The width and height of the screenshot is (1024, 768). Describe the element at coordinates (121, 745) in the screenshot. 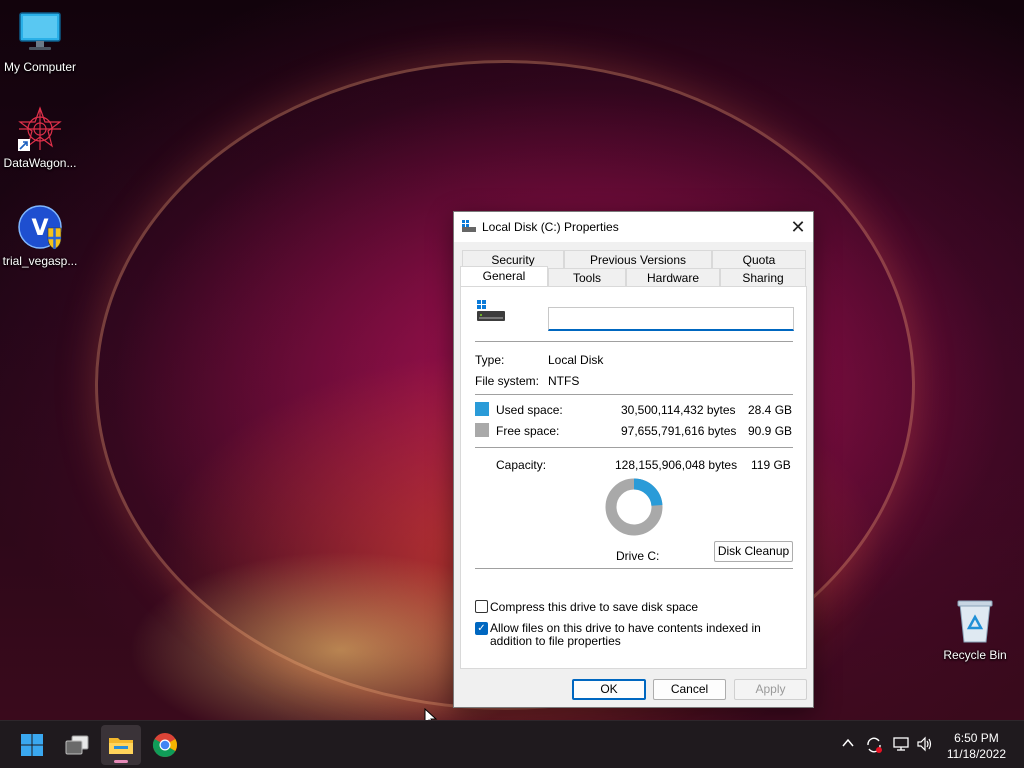

I see `file-explorer-icon` at that location.